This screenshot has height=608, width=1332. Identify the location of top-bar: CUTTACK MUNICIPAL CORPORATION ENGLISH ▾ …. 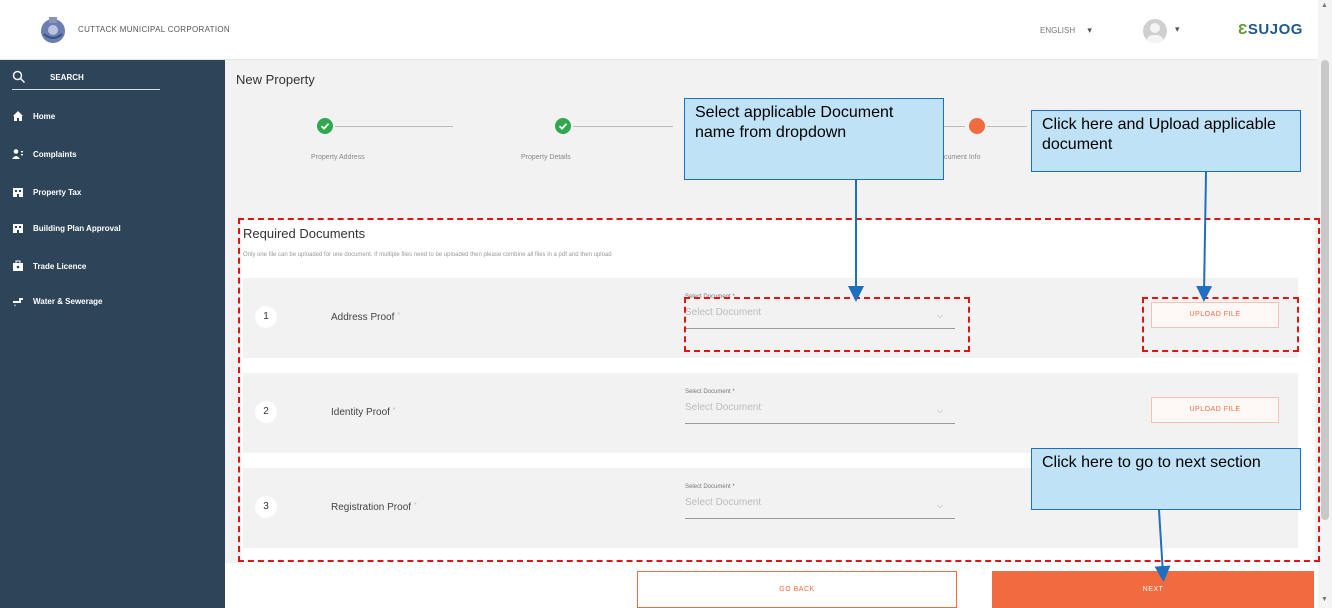
(666, 30).